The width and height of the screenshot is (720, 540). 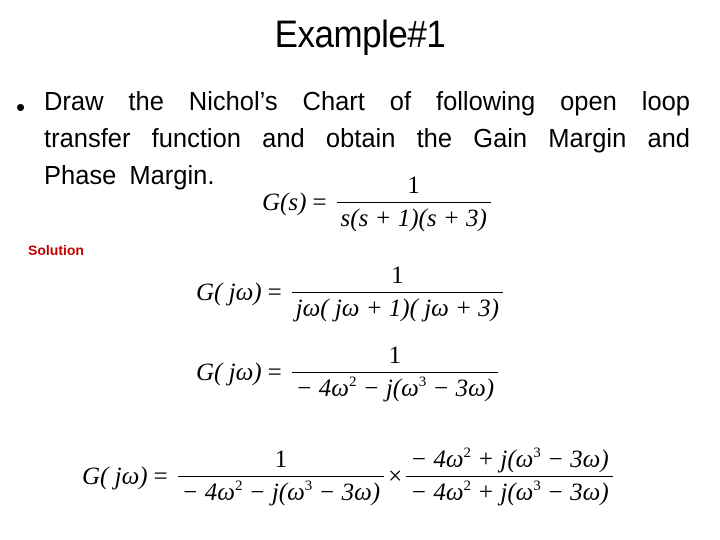 I want to click on eq1-numerator: 1, so click(x=413, y=185).